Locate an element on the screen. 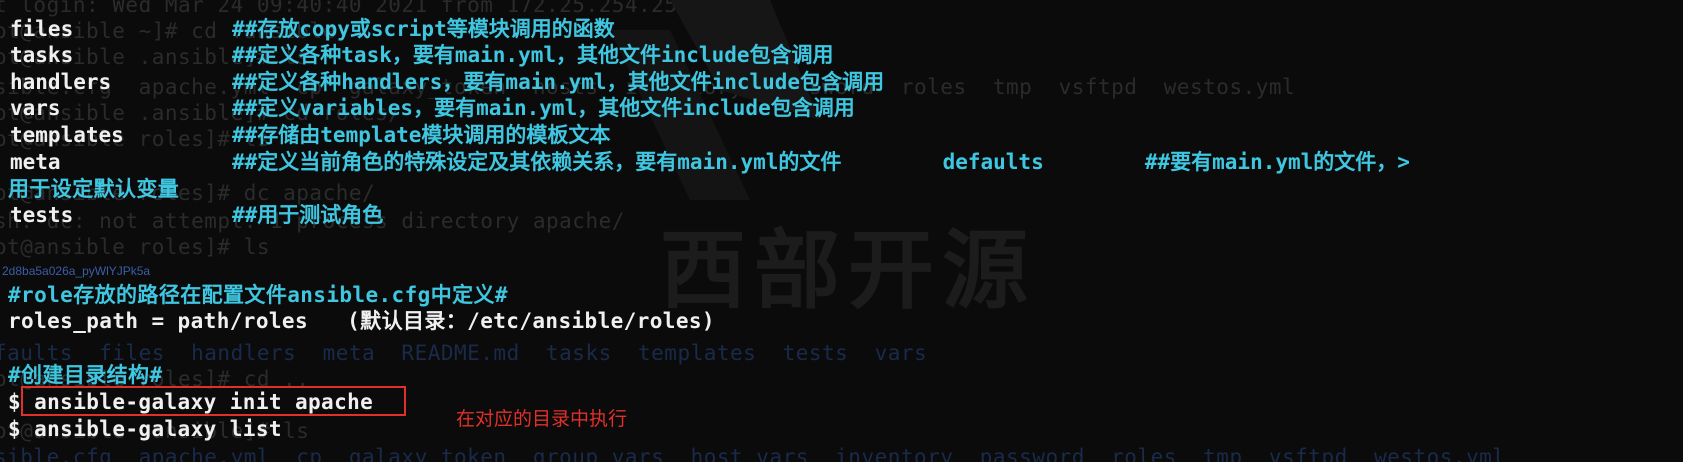  role-path-comment: #role存放的路径在配置文件ansible.cfg中定义# is located at coordinates (258, 295).